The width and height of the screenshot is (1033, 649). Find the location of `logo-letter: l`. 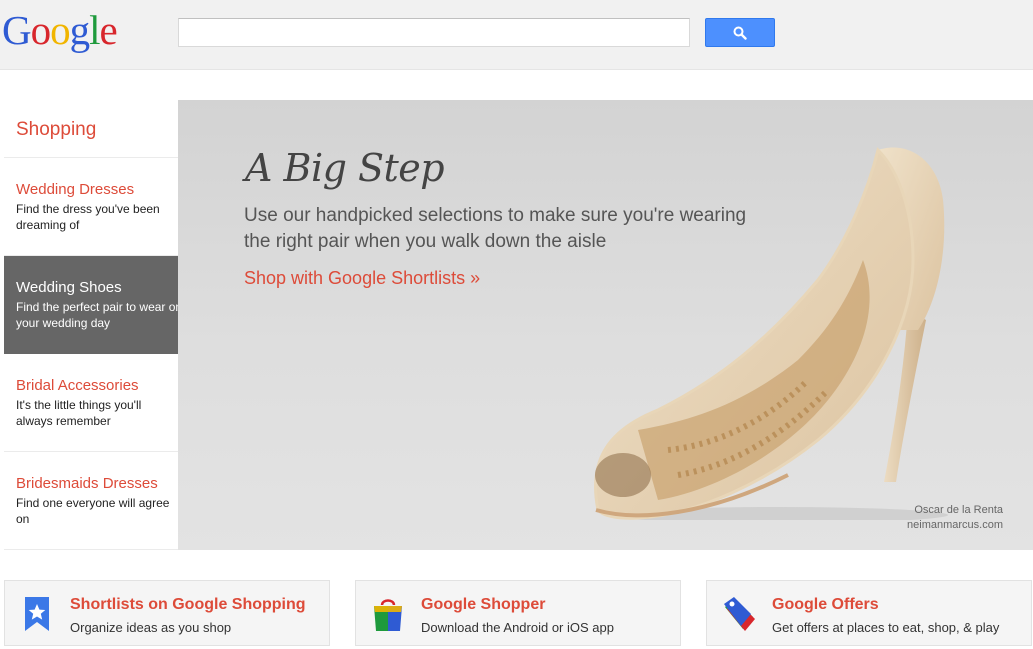

logo-letter: l is located at coordinates (94, 30).